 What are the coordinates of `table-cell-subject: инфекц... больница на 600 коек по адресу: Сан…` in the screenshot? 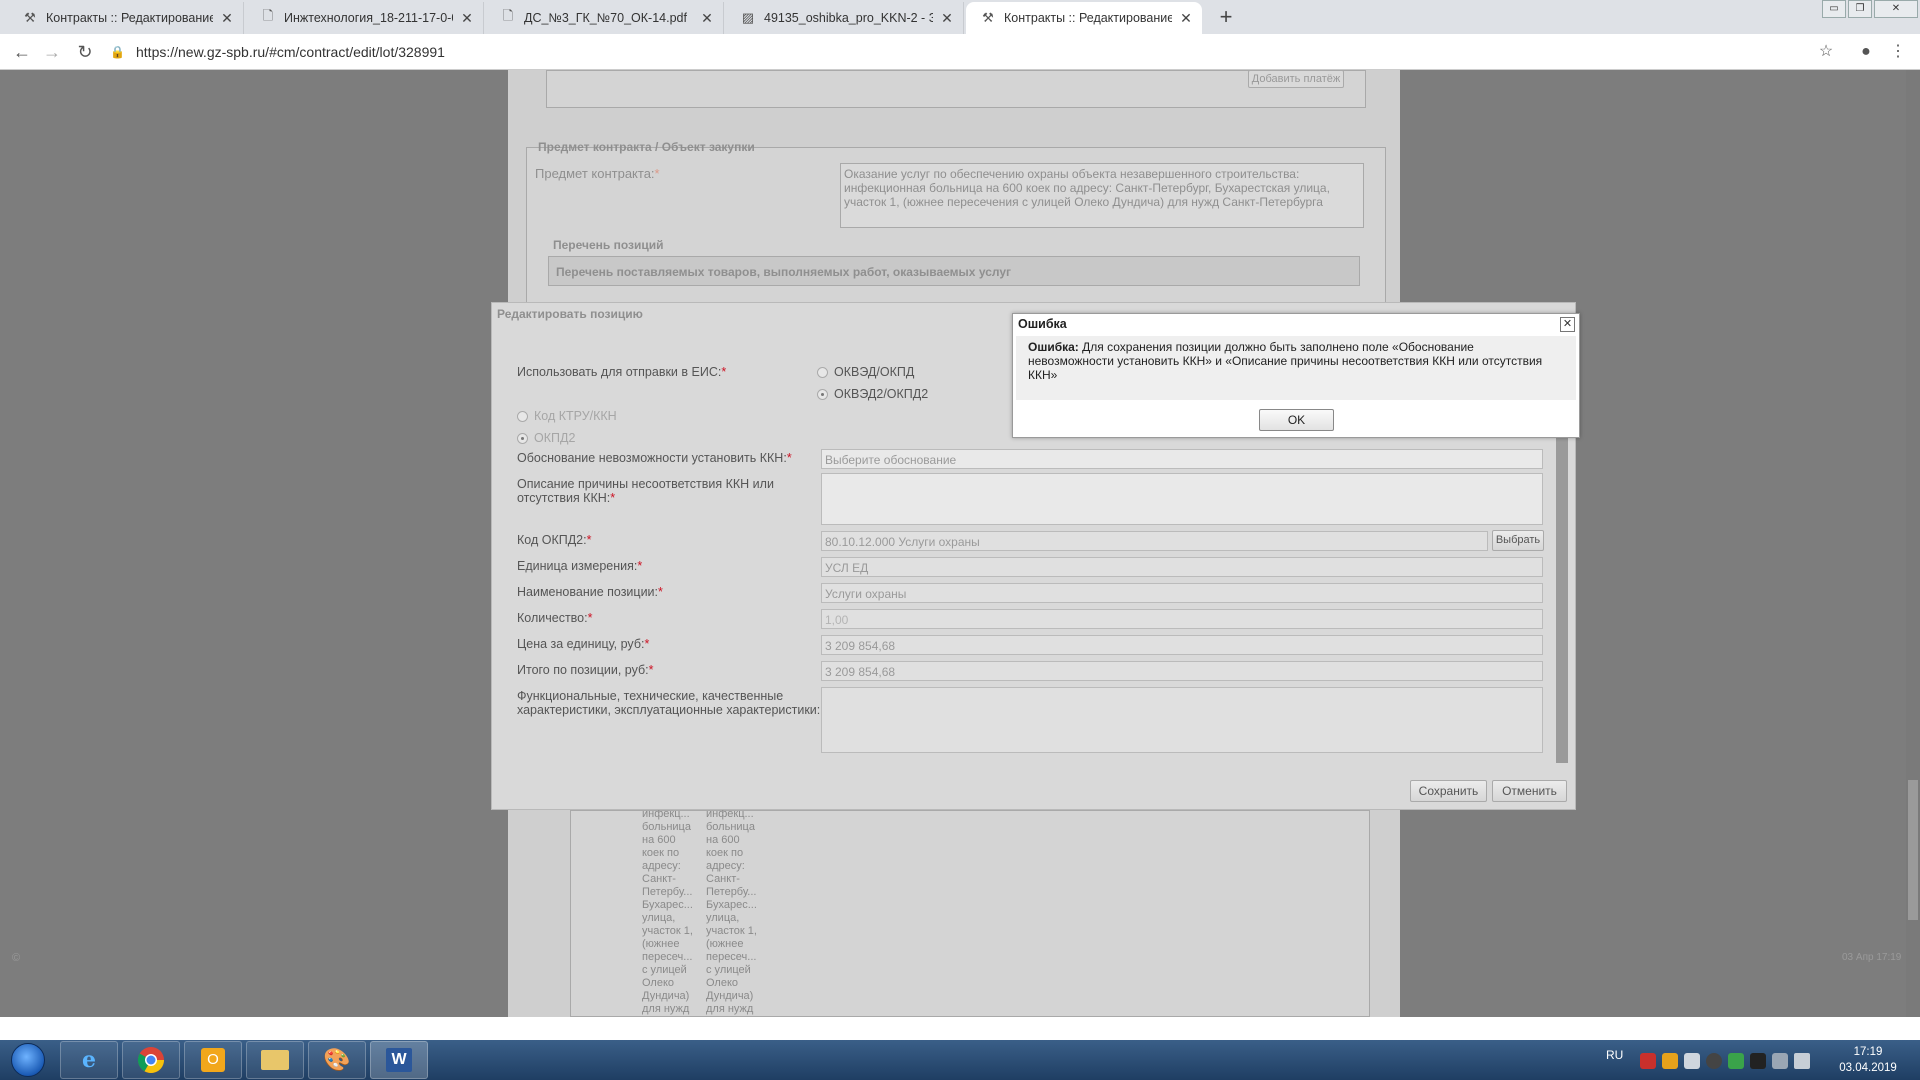 It's located at (670, 912).